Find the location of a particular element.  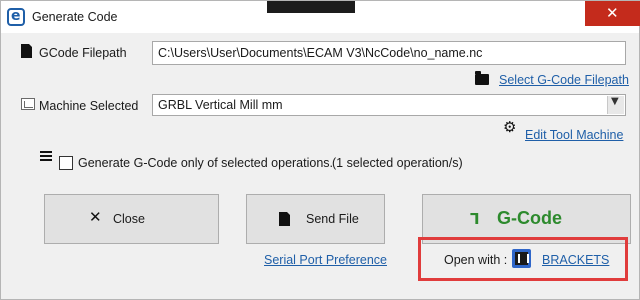

app-icon: e is located at coordinates (16, 17).